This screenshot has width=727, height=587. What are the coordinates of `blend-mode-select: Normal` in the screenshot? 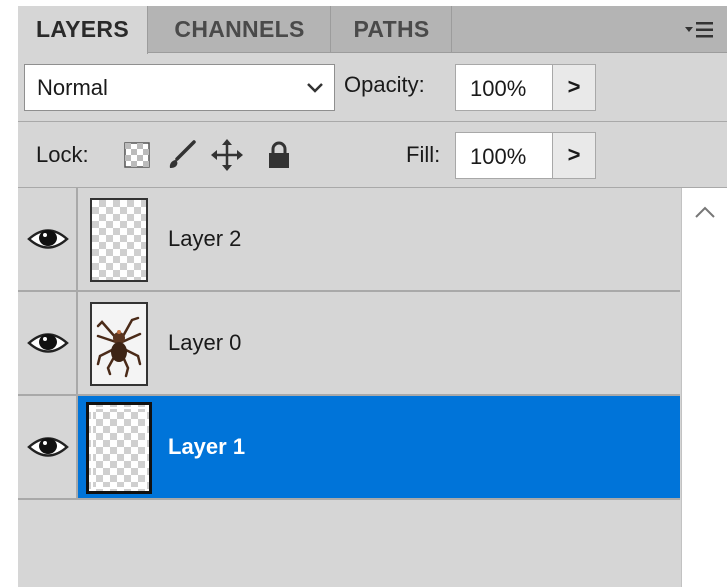 It's located at (179, 87).